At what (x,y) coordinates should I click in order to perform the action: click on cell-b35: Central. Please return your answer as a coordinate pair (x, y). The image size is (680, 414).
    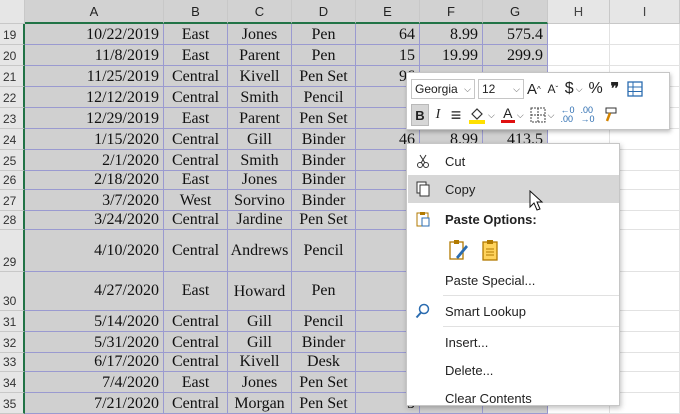
    Looking at the image, I should click on (196, 403).